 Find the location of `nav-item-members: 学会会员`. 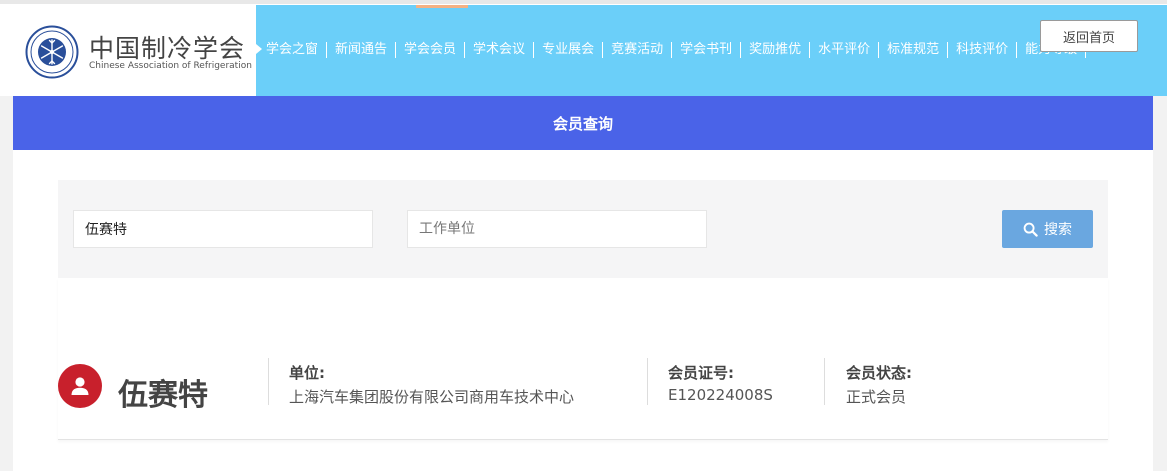

nav-item-members: 学会会员 is located at coordinates (431, 50).